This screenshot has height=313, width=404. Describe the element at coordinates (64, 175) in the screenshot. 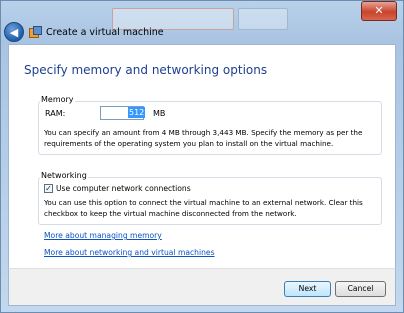

I see `networking-group-label: Networking` at that location.